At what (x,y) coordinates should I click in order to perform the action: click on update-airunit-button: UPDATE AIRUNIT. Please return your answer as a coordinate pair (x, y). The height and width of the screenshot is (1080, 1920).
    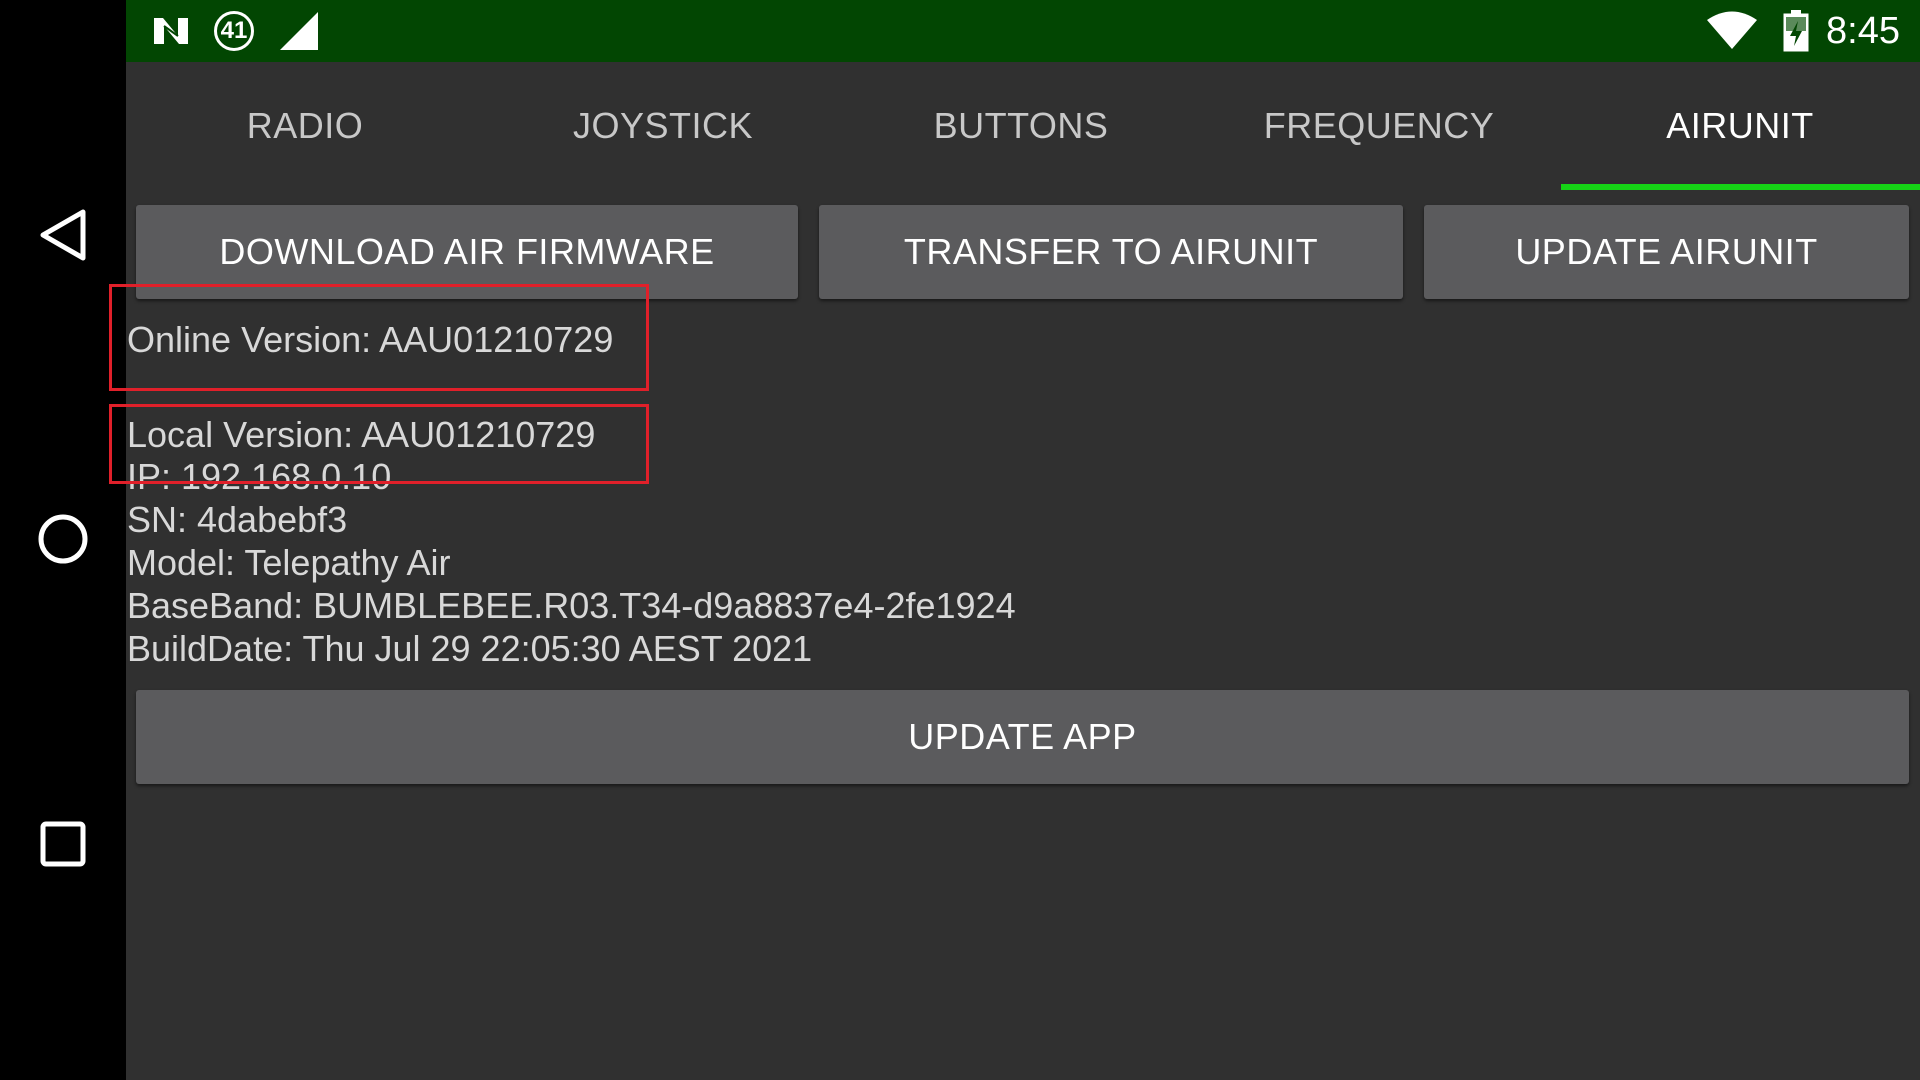
    Looking at the image, I should click on (1666, 252).